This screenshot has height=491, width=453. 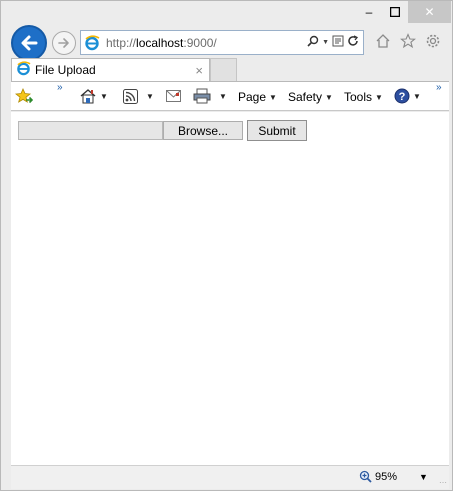 I want to click on tab-file-upload: File Upload ×, so click(x=110, y=69).